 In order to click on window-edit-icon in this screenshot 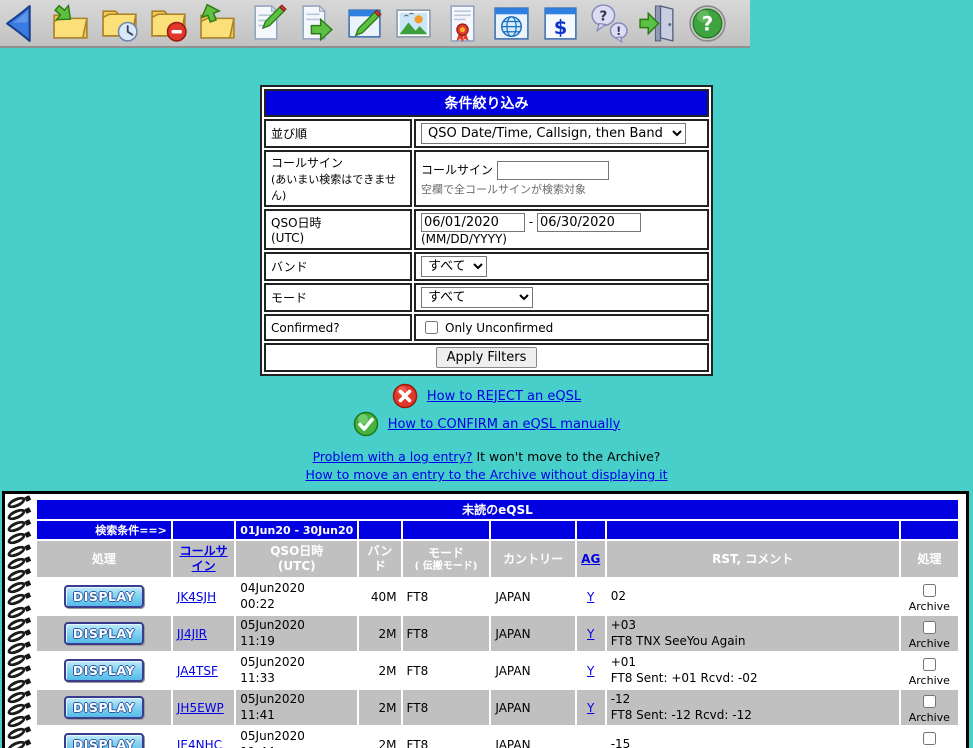, I will do `click(364, 23)`.